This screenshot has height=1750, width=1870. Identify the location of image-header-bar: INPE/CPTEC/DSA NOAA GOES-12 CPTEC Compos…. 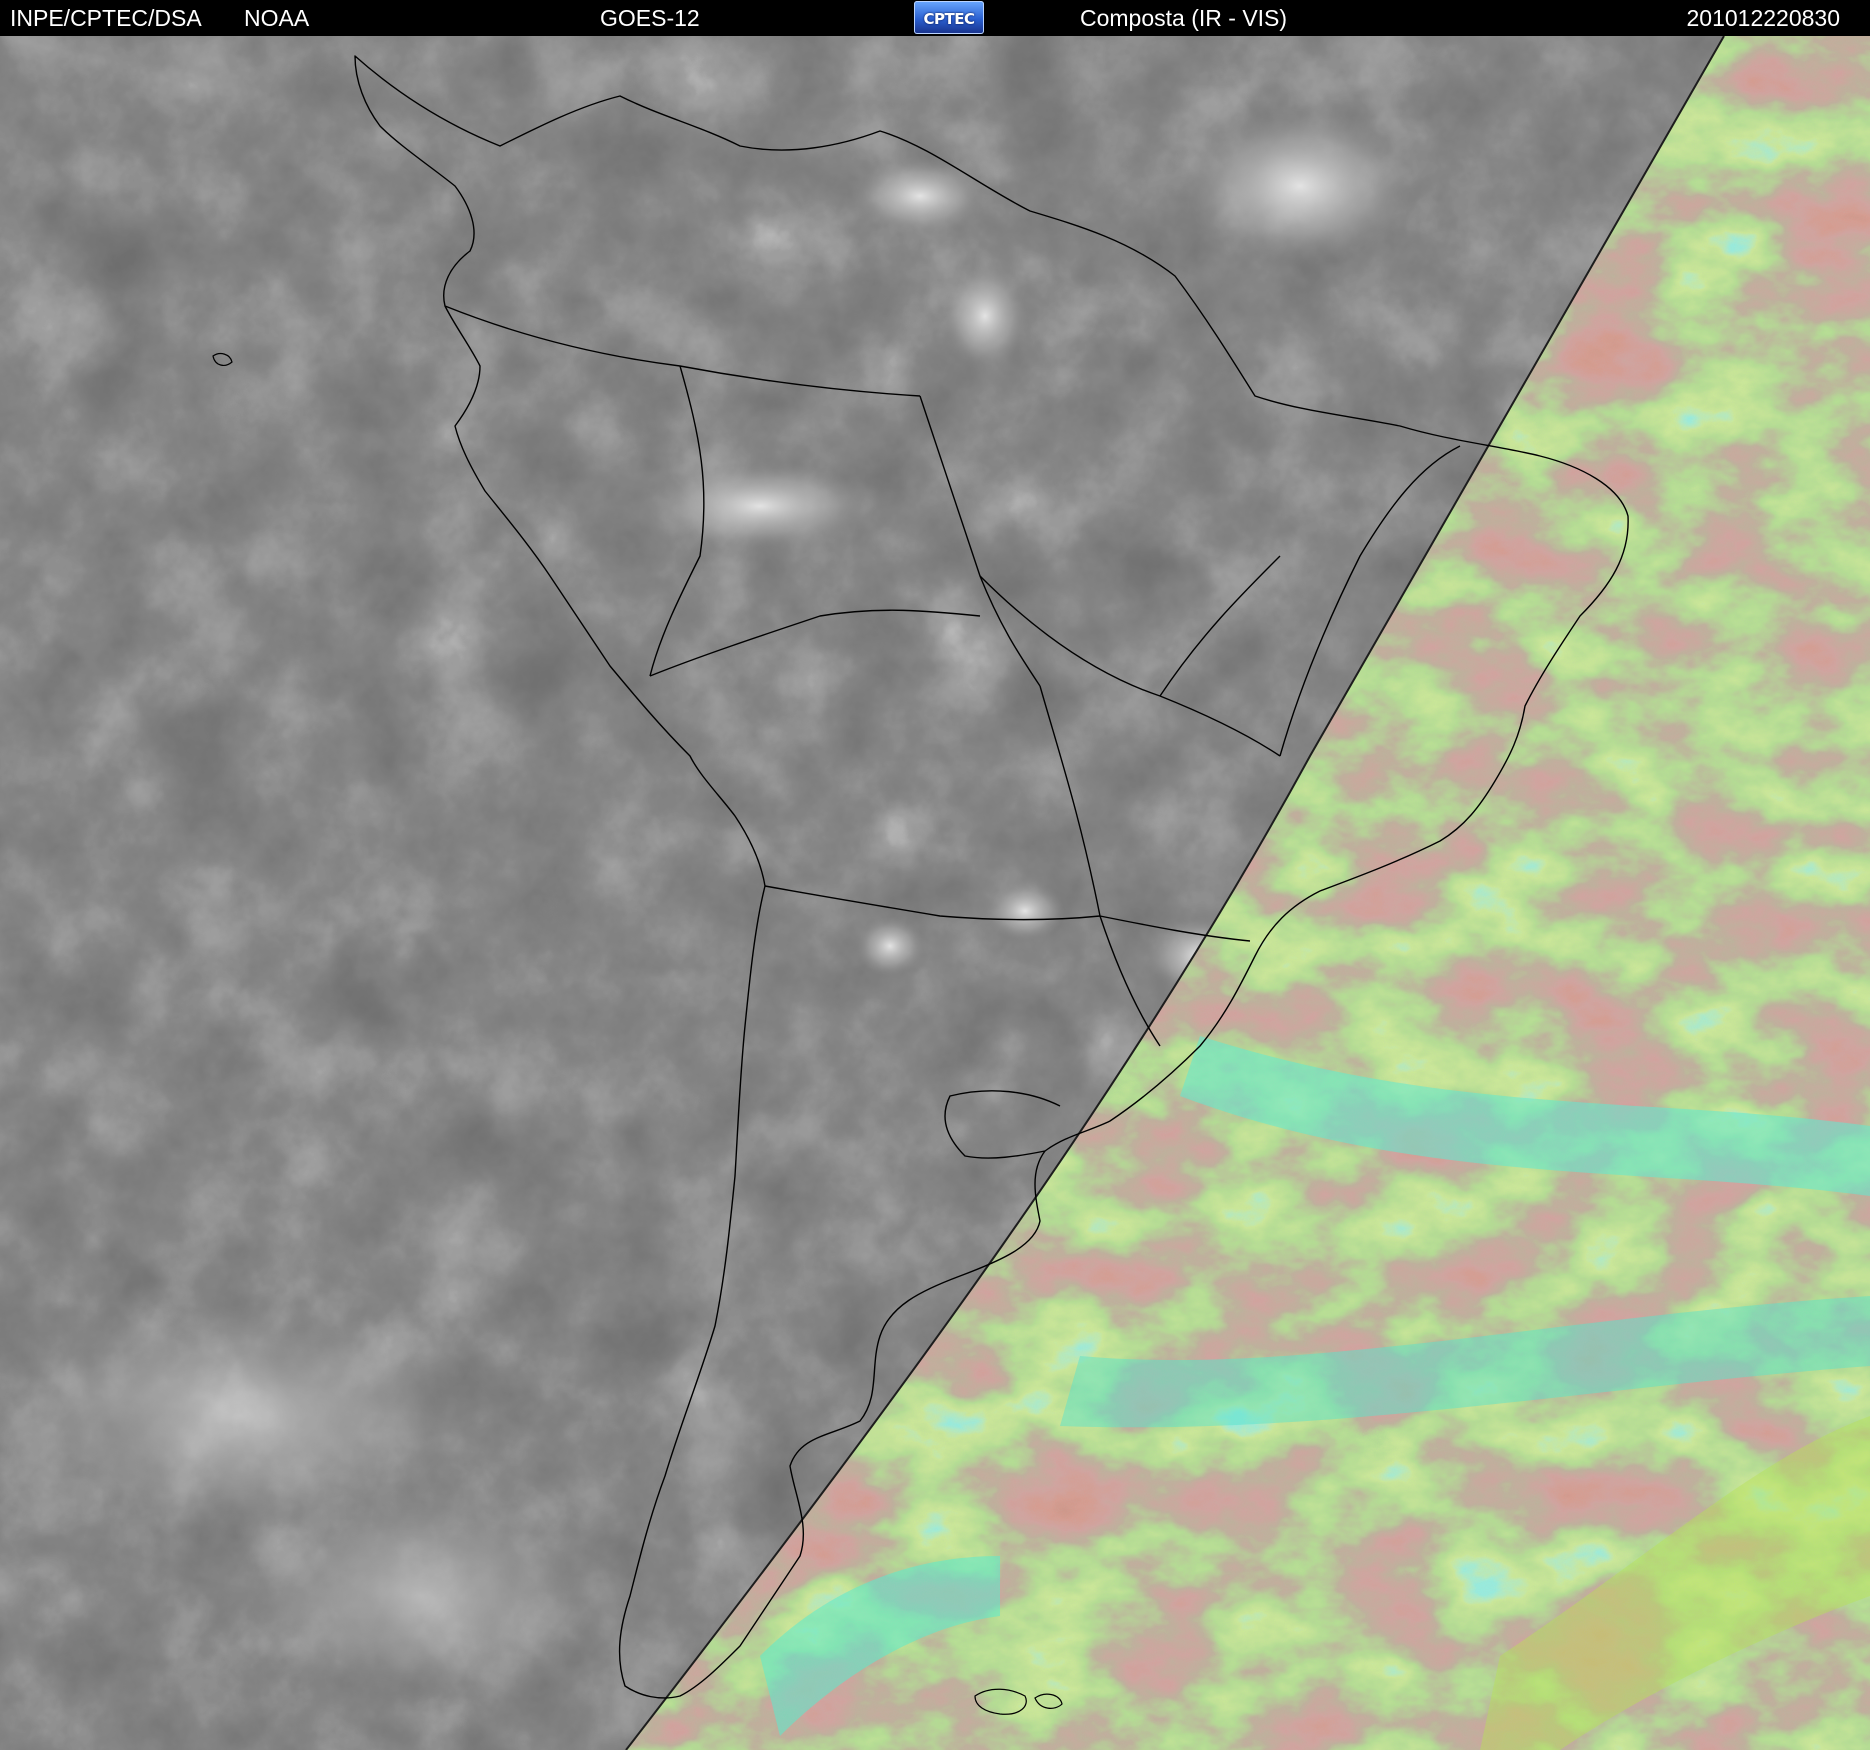
(935, 18).